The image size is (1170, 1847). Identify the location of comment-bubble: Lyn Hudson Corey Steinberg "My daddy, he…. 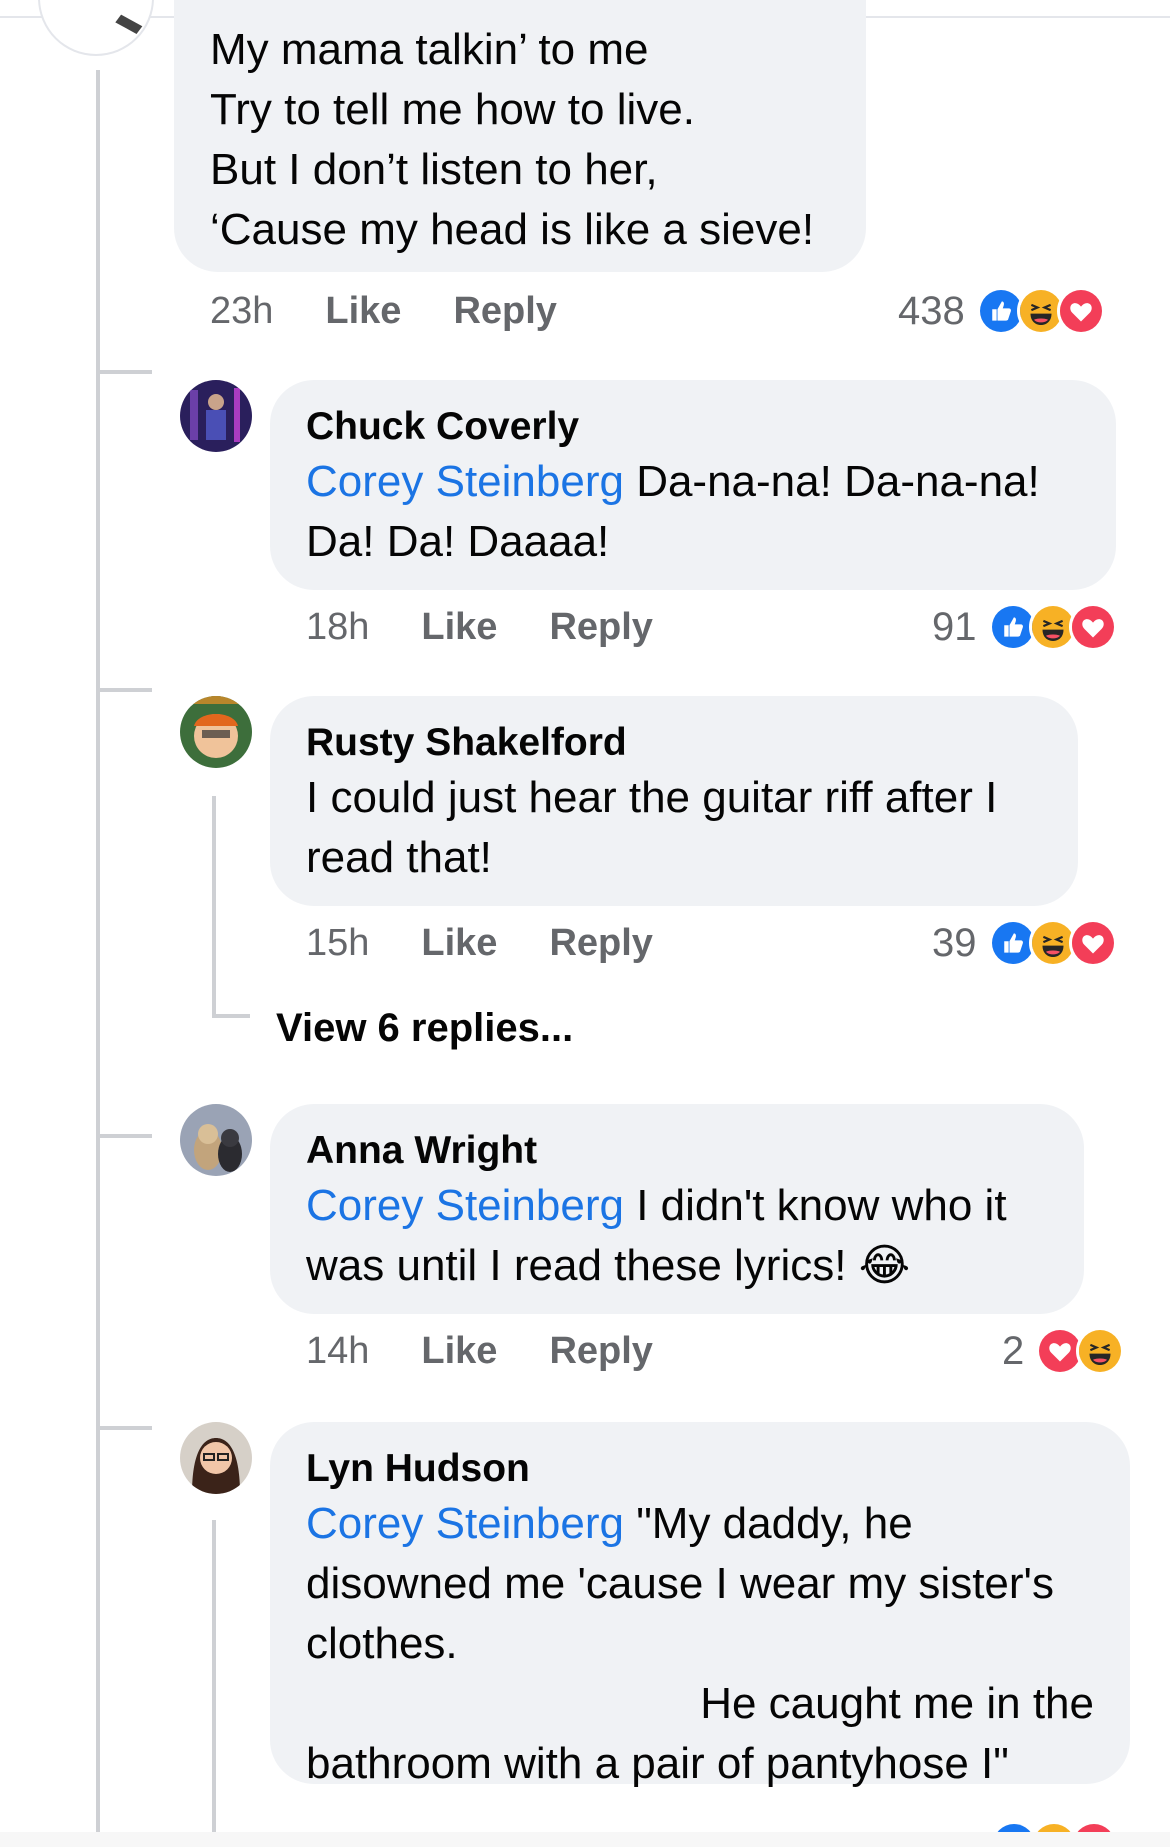
(700, 1605).